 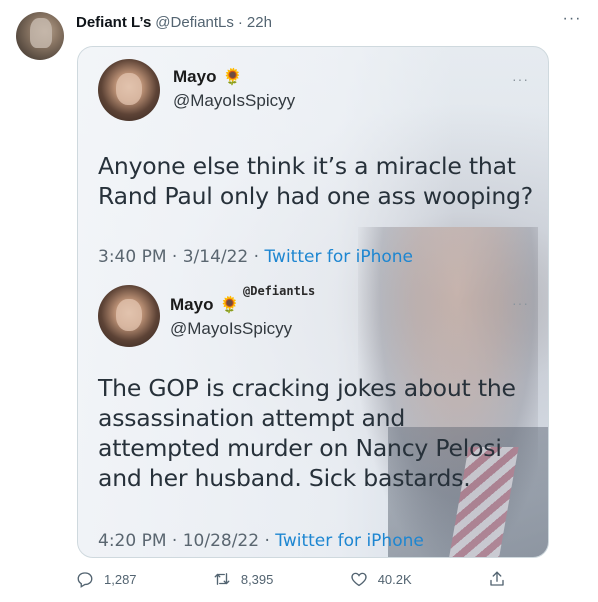 I want to click on tweet-actions: 1,287 8,395 40.2K, so click(x=291, y=579).